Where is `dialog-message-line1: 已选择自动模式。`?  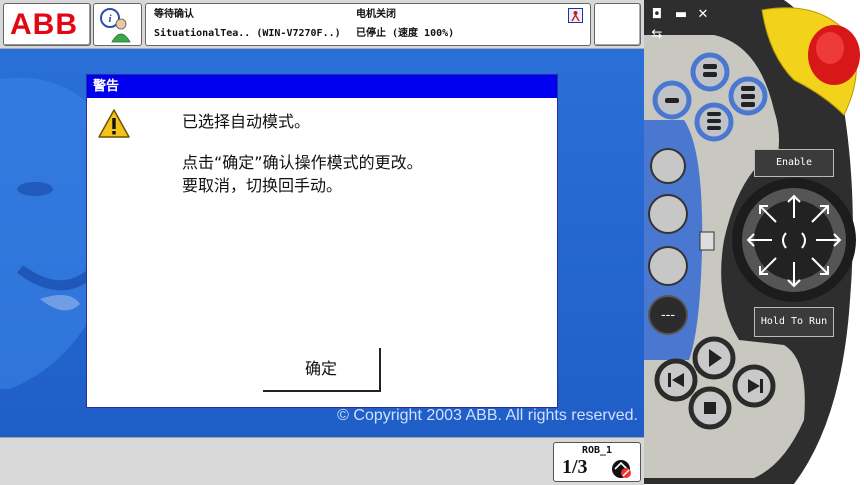
dialog-message-line1: 已选择自动模式。 is located at coordinates (246, 121).